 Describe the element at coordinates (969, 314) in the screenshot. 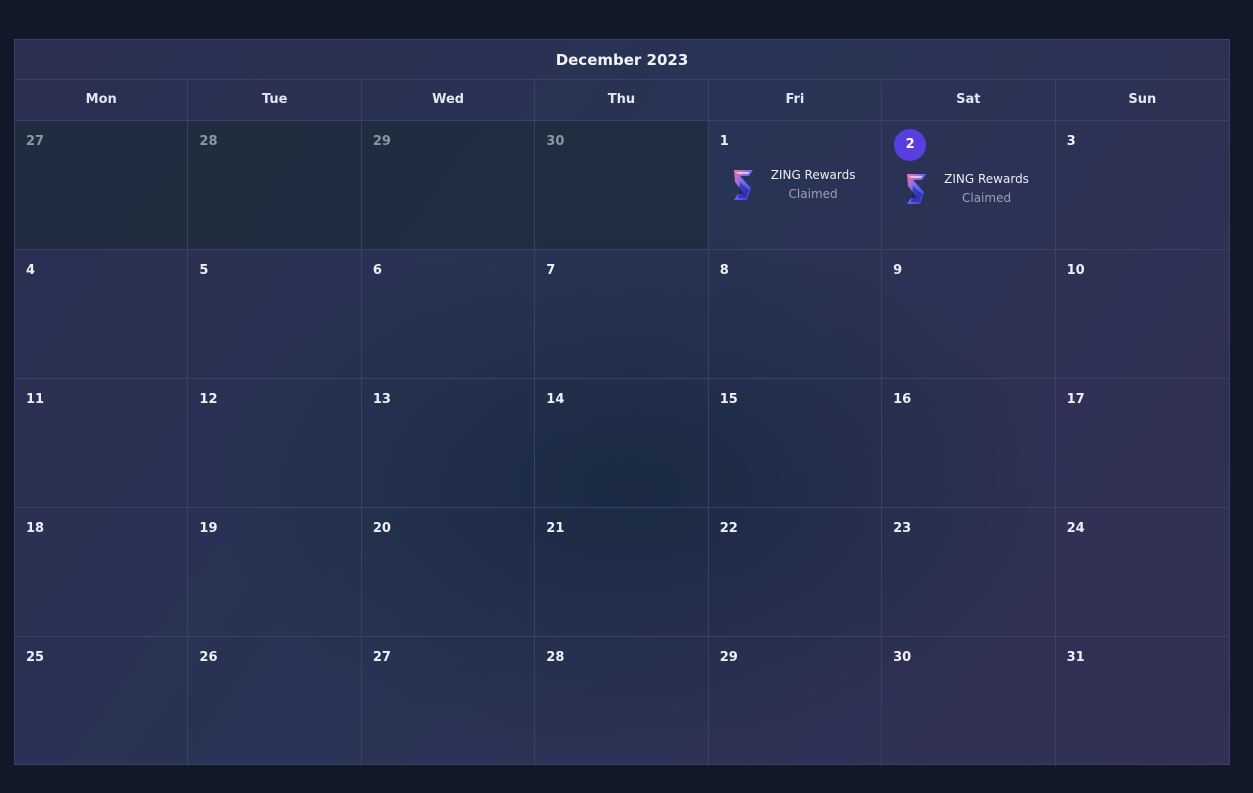

I see `day-cell: 9` at that location.